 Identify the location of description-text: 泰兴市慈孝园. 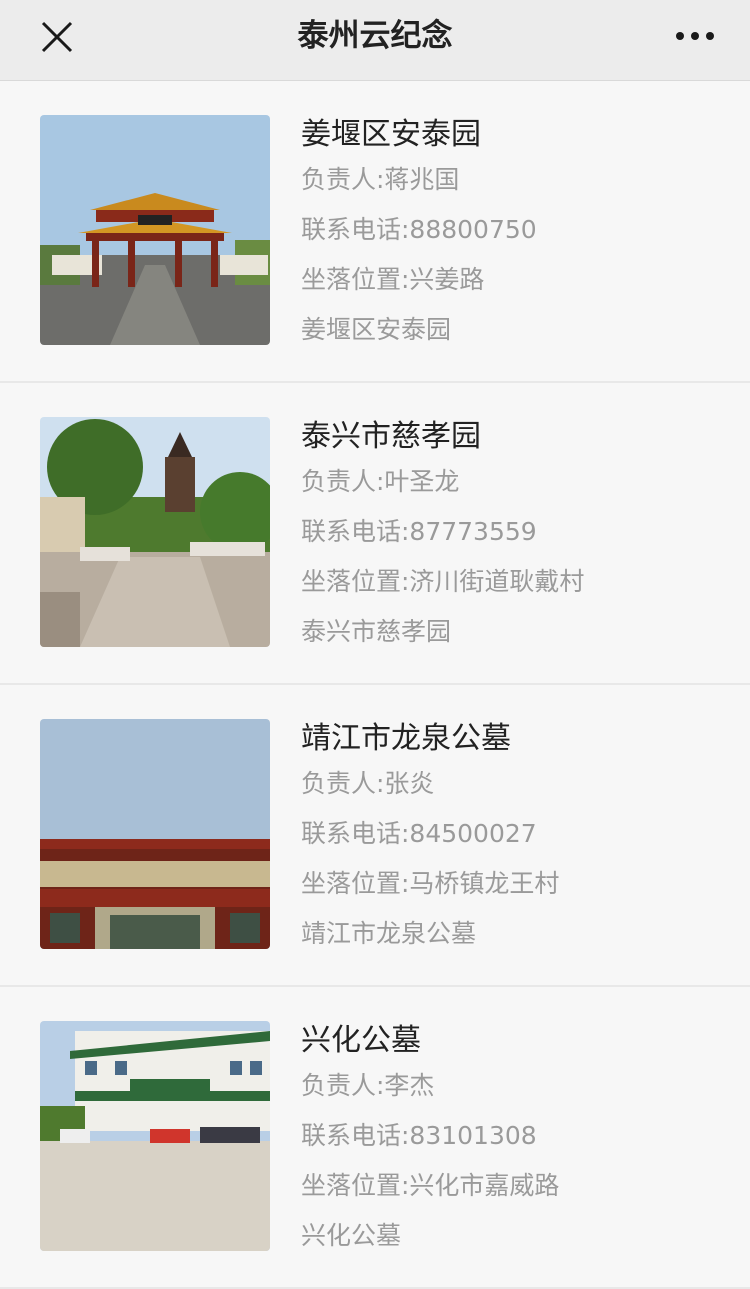
(376, 631).